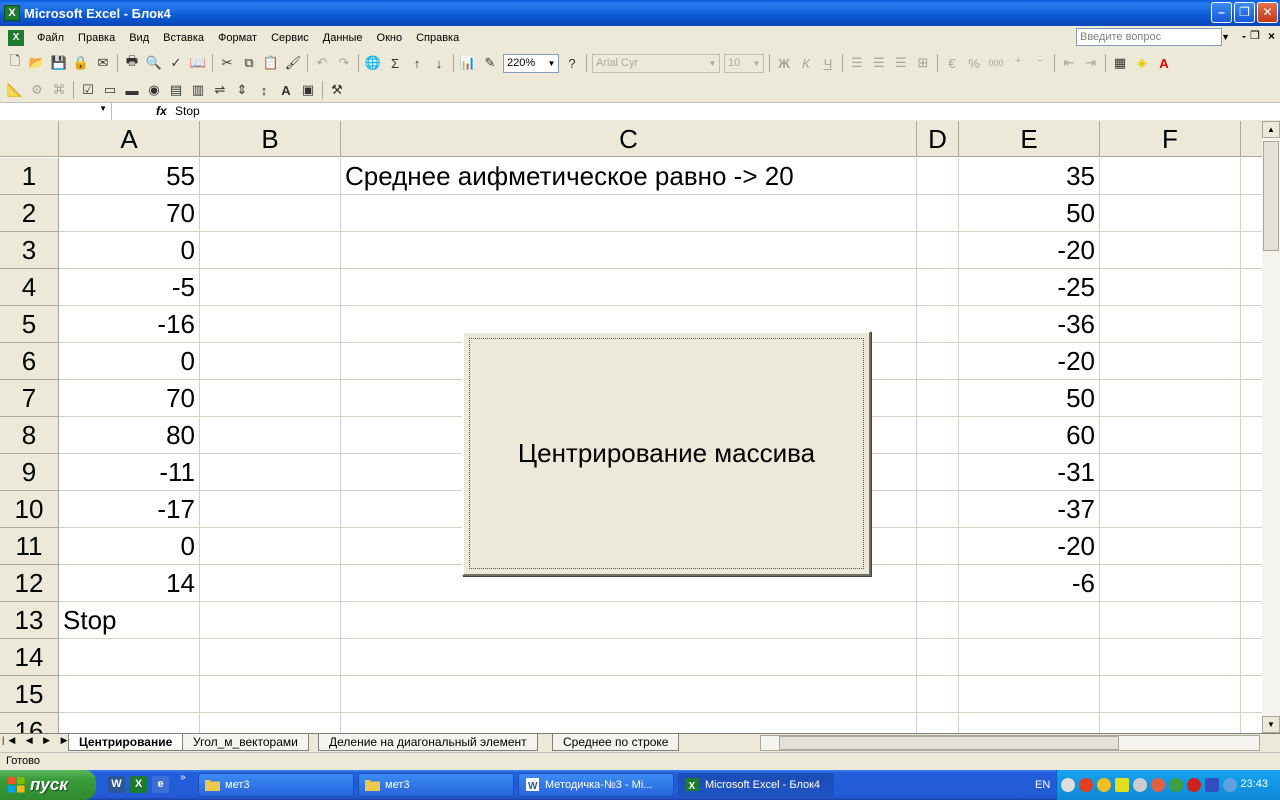  Describe the element at coordinates (1244, 36) in the screenshot. I see `doc-minimize-icon: -` at that location.